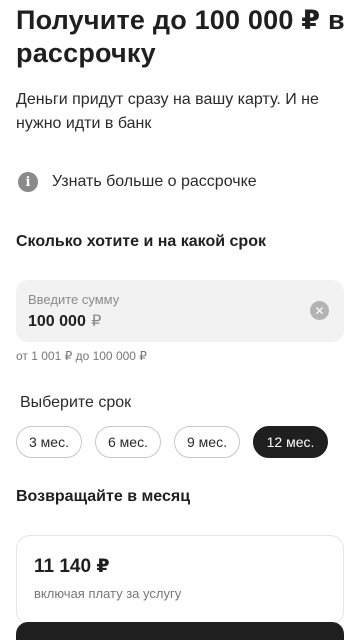  I want to click on clear-amount-button: ✕, so click(319, 310).